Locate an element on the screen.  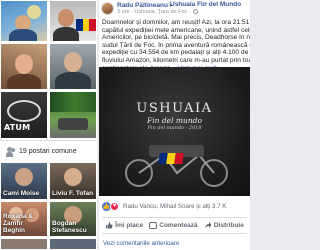
share-button: Distribuie is located at coordinates (224, 225).